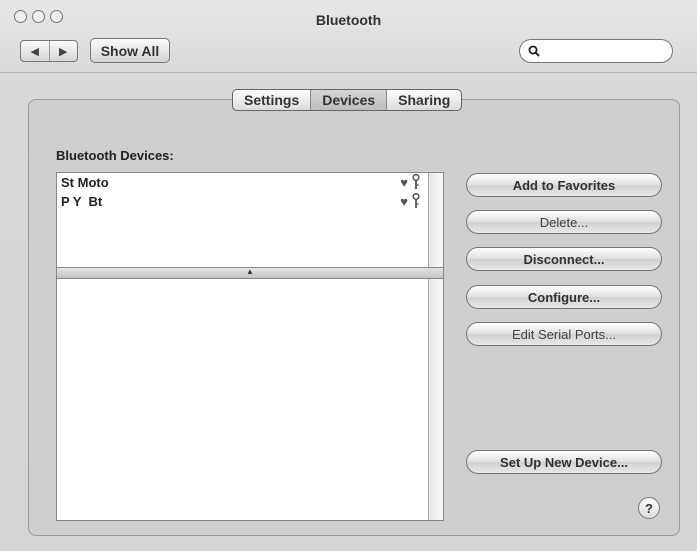 The width and height of the screenshot is (697, 551). I want to click on back-forward-control: ◀ ▶, so click(49, 51).